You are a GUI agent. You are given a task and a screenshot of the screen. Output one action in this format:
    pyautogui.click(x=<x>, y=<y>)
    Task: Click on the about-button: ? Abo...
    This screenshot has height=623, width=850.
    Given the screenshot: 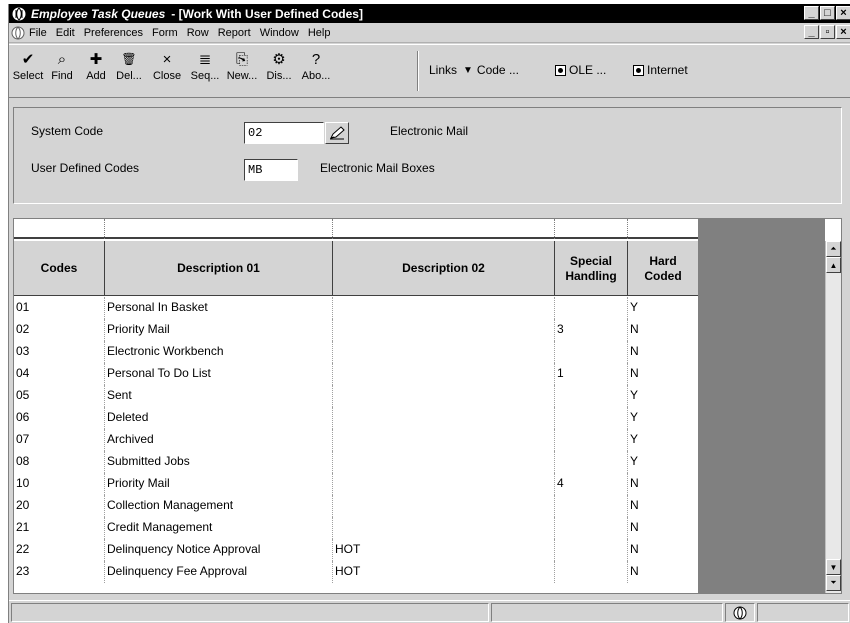 What is the action you would take?
    pyautogui.click(x=316, y=71)
    